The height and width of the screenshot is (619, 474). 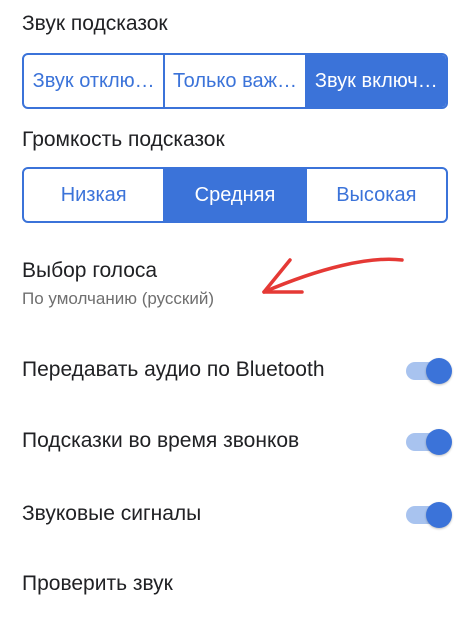 What do you see at coordinates (237, 515) in the screenshot?
I see `toggle-row-sound-signals: Звуковые сигналы` at bounding box center [237, 515].